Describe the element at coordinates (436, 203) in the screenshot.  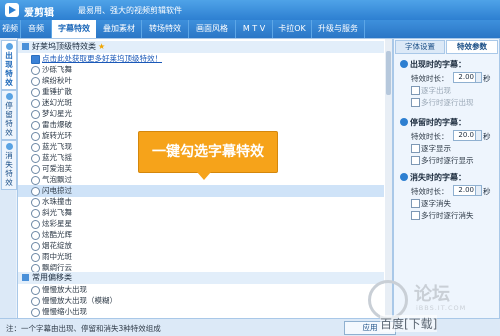
I see `disappear-char-by-char-label: 逐字消失` at that location.